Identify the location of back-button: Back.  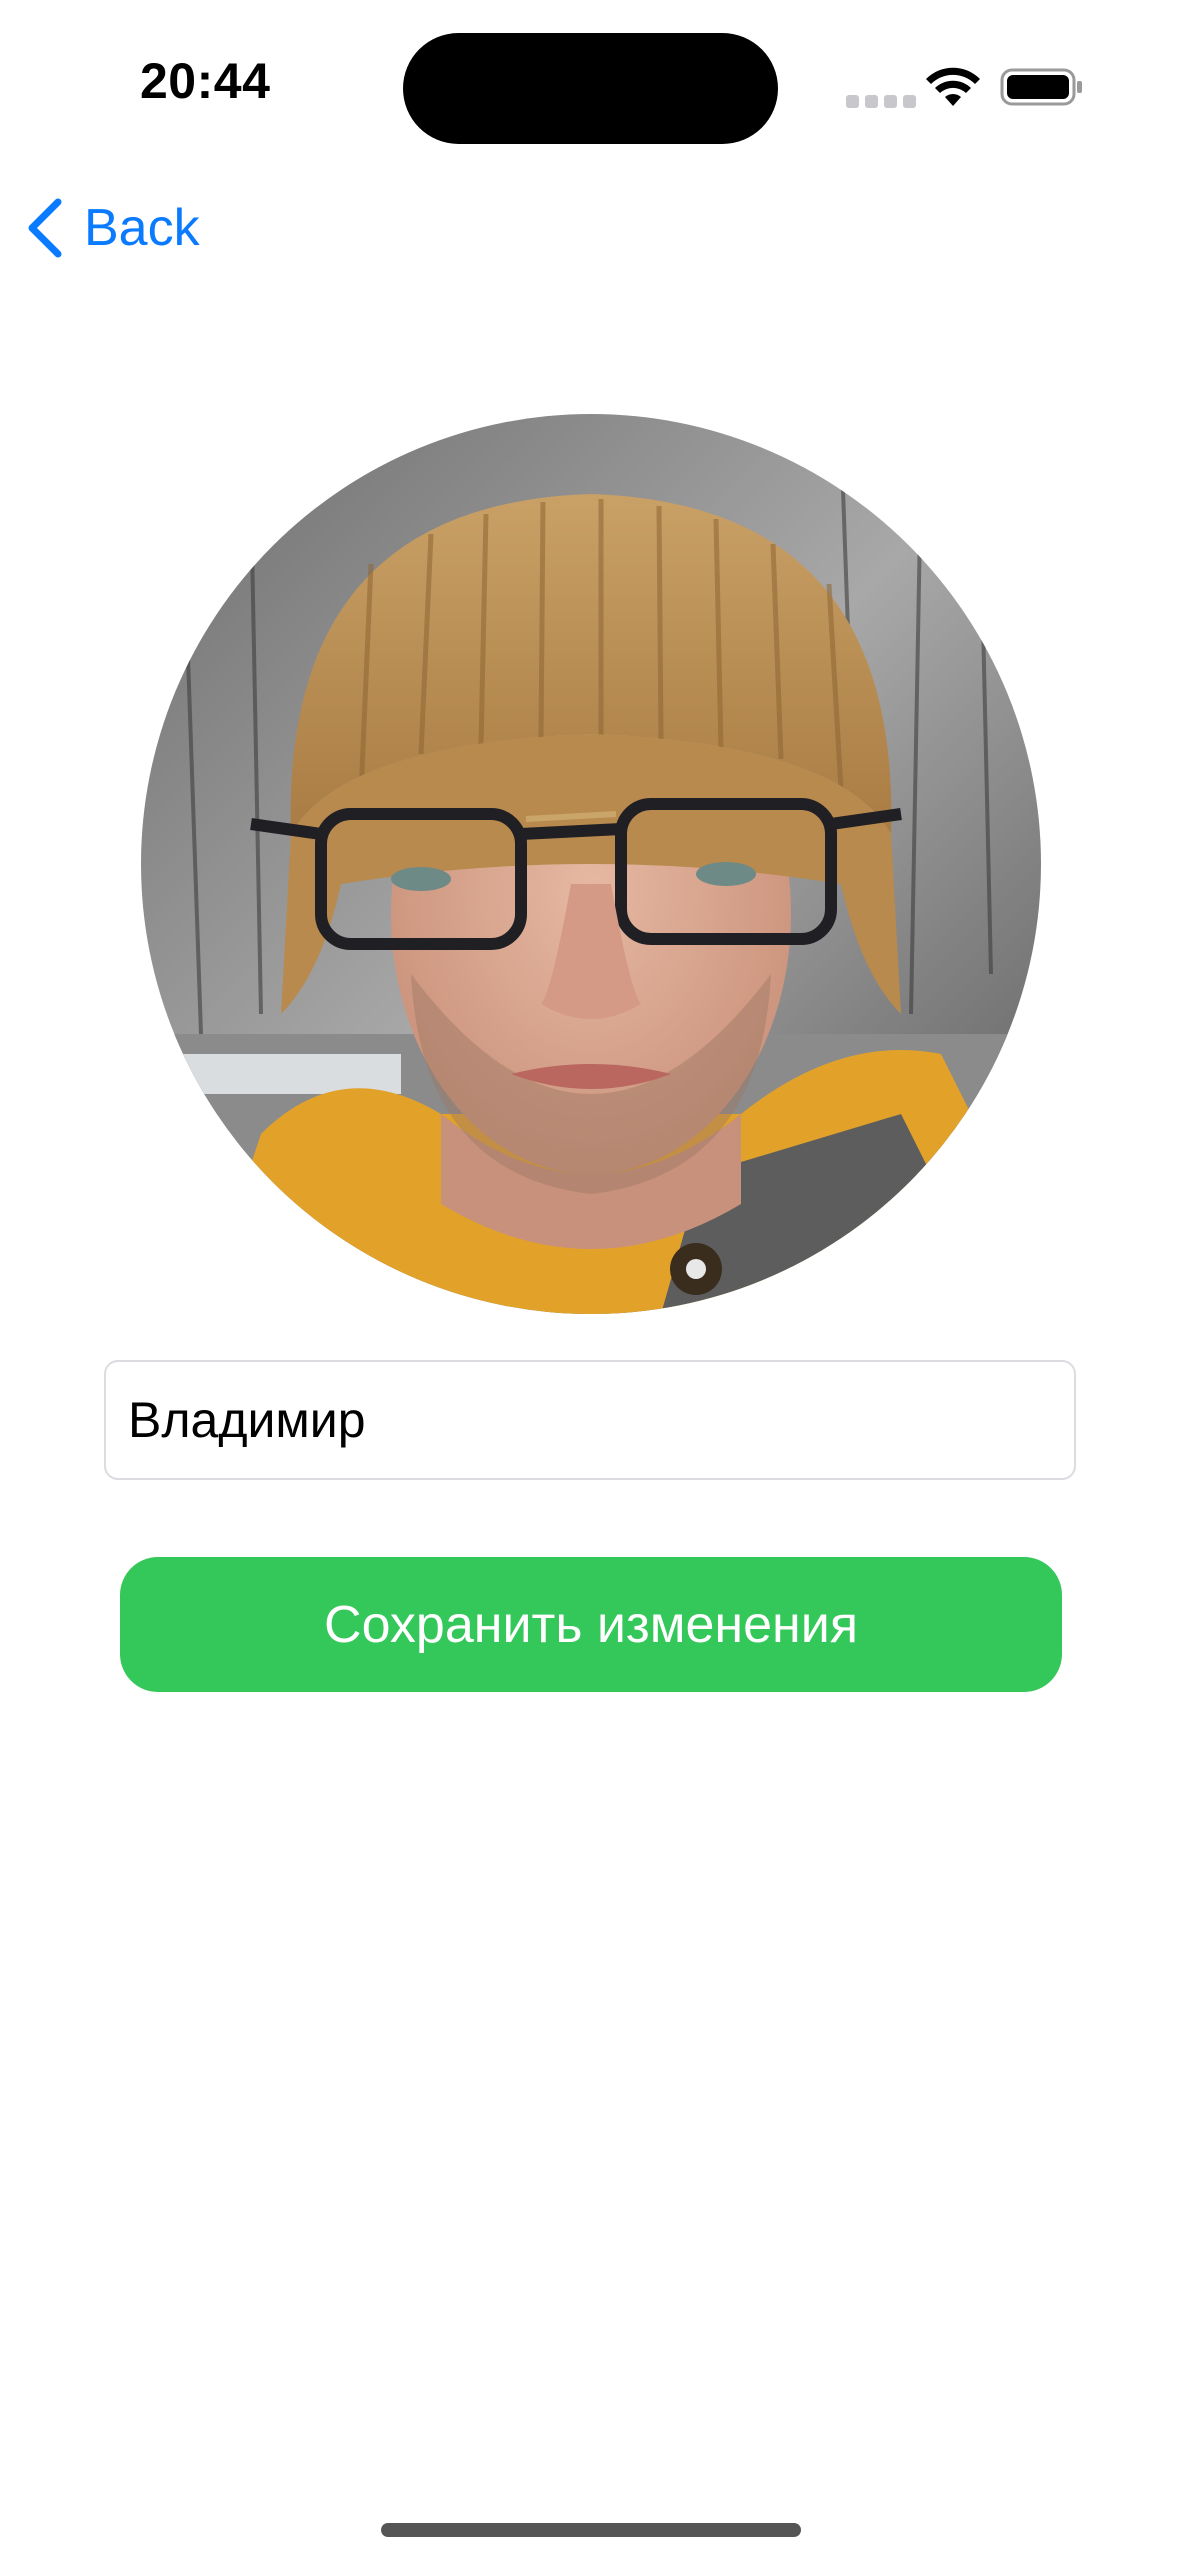
(111, 228).